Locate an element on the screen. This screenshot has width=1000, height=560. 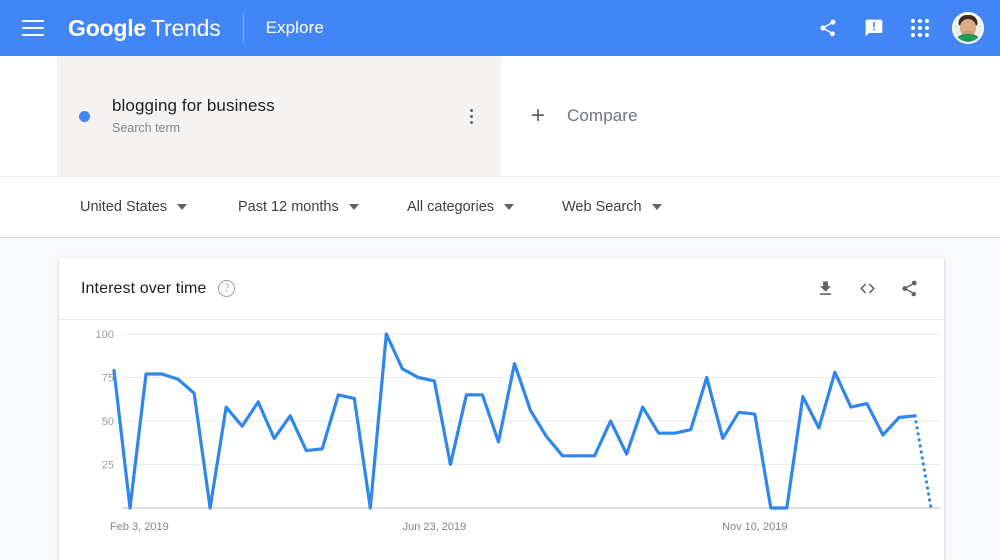
chart-y-axis-labels: 25 50 75 100 is located at coordinates (105, 400).